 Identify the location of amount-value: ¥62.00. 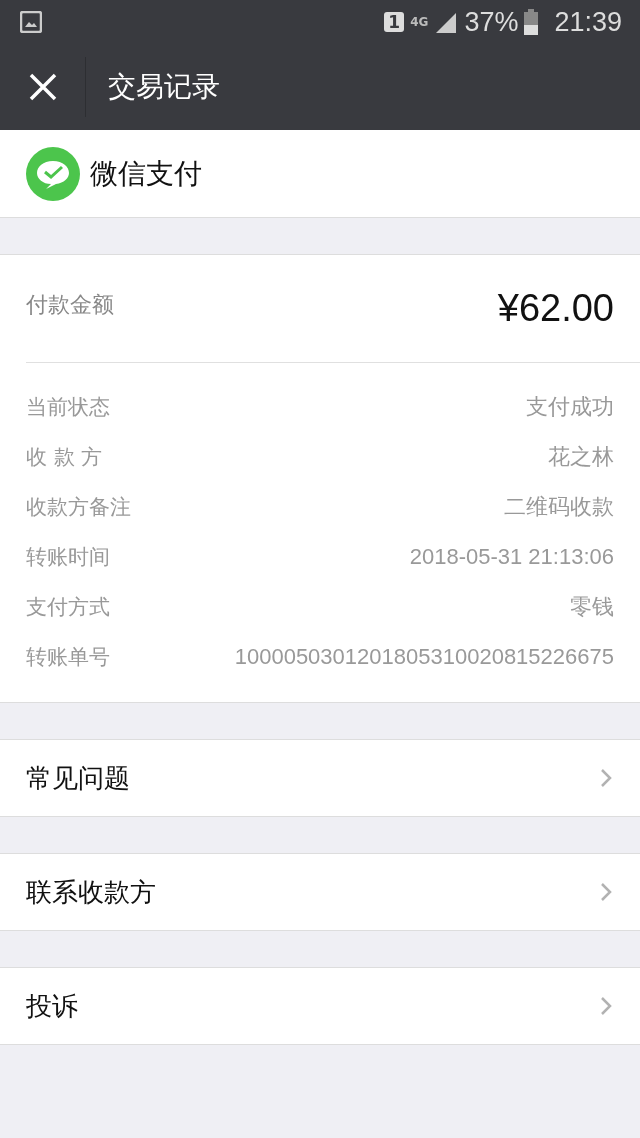
(555, 308).